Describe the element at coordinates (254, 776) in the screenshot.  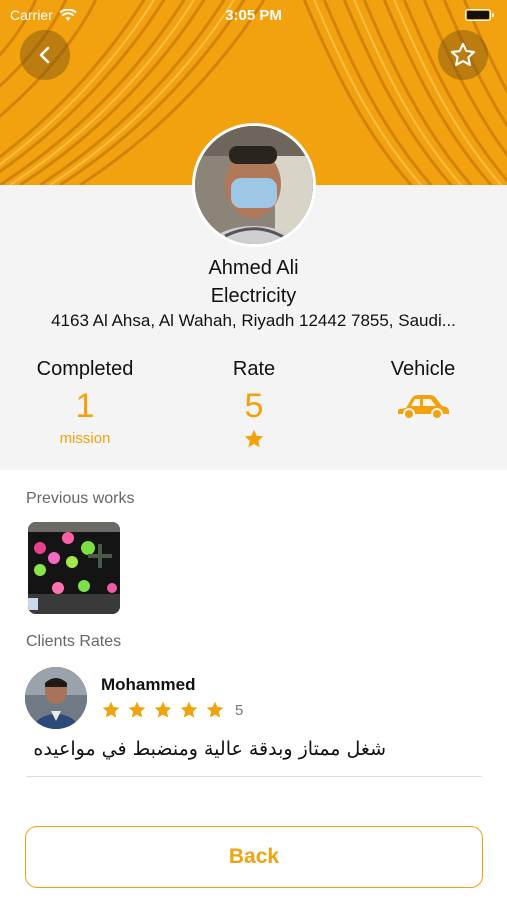
I see `review-divider` at that location.